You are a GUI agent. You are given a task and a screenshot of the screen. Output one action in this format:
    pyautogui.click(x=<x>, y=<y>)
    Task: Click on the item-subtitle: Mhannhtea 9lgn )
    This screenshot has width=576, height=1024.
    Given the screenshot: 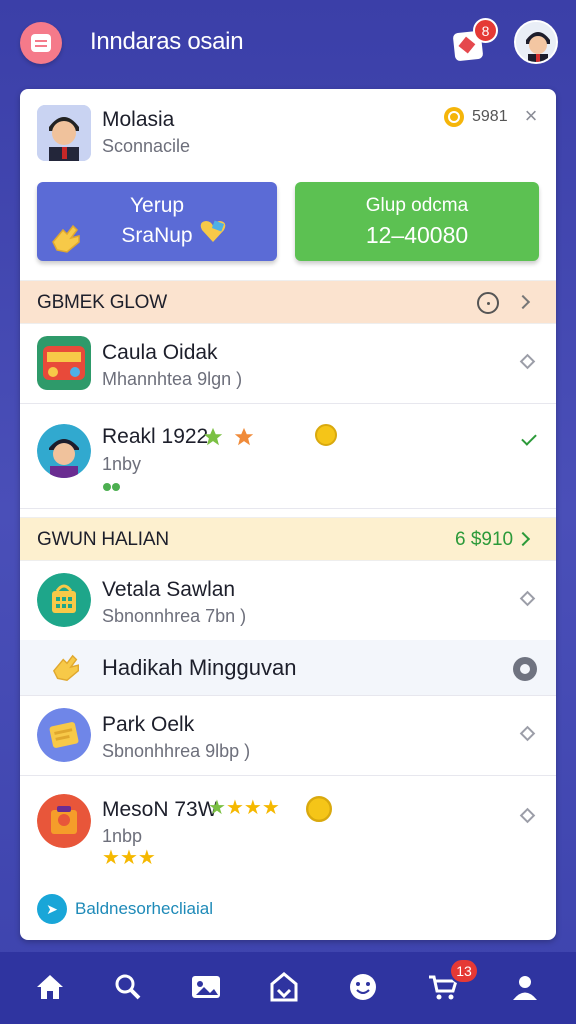 What is the action you would take?
    pyautogui.click(x=172, y=379)
    